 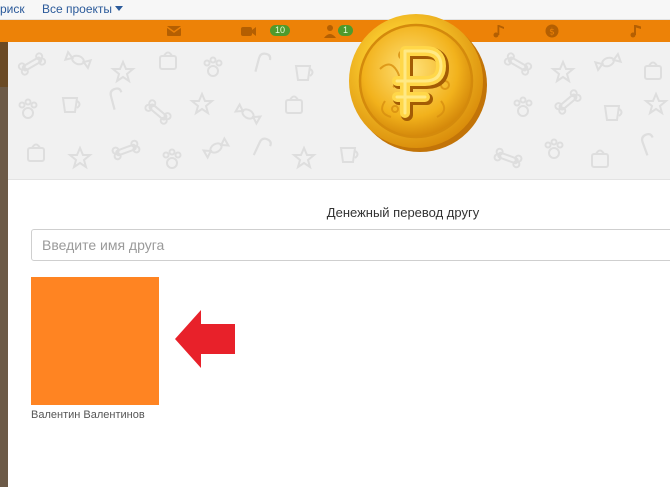 What do you see at coordinates (403, 212) in the screenshot?
I see `dialog-title: Денежный перевод другу` at bounding box center [403, 212].